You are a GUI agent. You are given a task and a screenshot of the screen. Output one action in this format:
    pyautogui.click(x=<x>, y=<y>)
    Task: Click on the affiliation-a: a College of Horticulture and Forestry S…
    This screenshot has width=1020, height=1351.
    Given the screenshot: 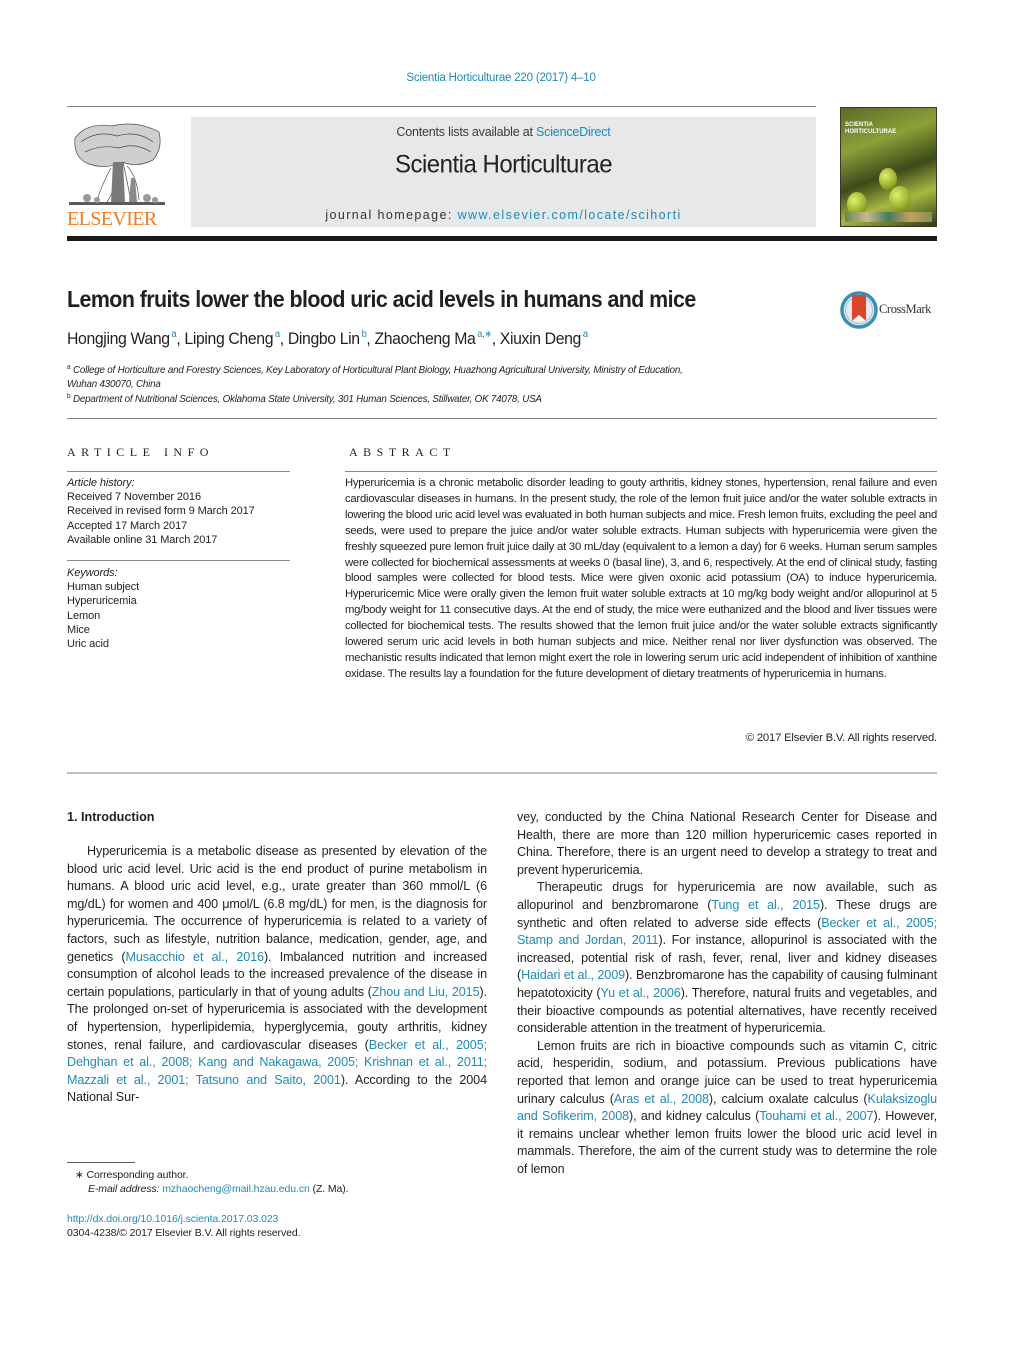 What is the action you would take?
    pyautogui.click(x=375, y=376)
    